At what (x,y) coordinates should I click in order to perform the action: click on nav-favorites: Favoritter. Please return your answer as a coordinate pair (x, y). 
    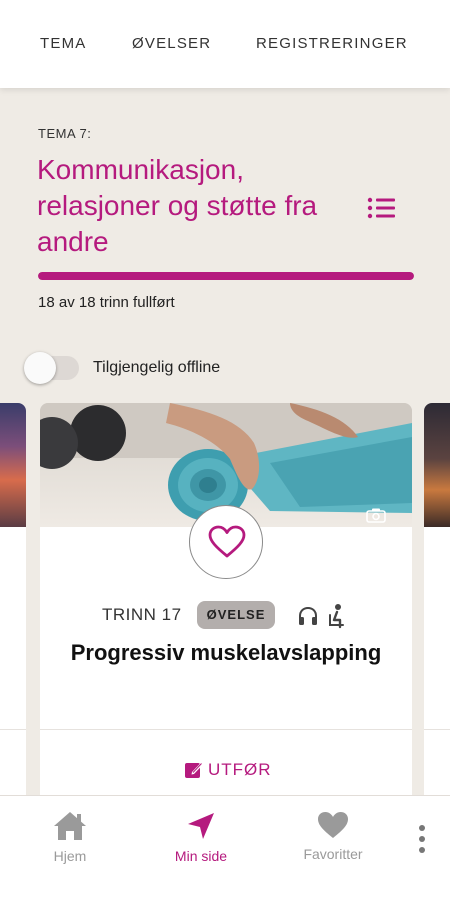
    Looking at the image, I should click on (333, 840).